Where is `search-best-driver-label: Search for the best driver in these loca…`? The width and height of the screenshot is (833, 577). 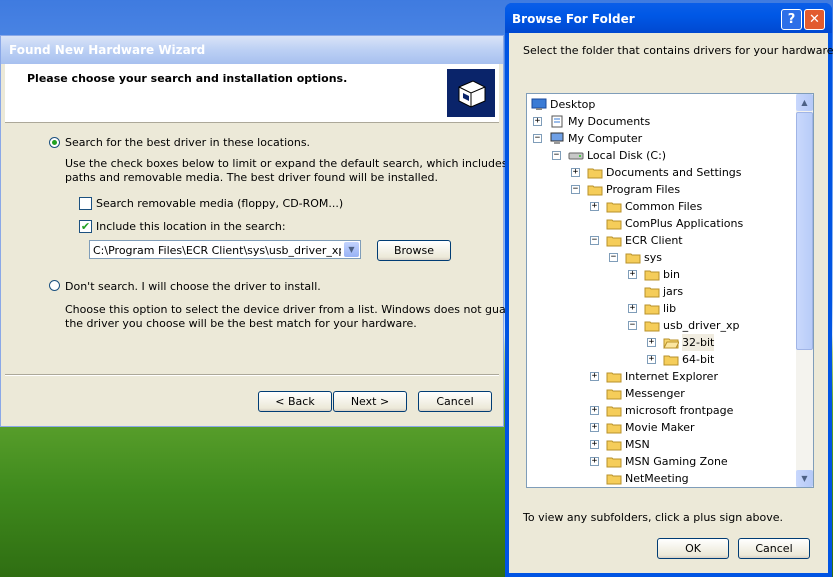 search-best-driver-label: Search for the best driver in these loca… is located at coordinates (187, 142).